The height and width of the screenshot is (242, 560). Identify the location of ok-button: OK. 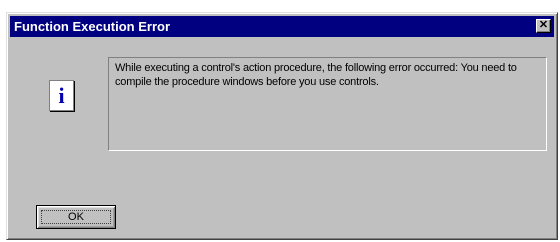
(76, 217).